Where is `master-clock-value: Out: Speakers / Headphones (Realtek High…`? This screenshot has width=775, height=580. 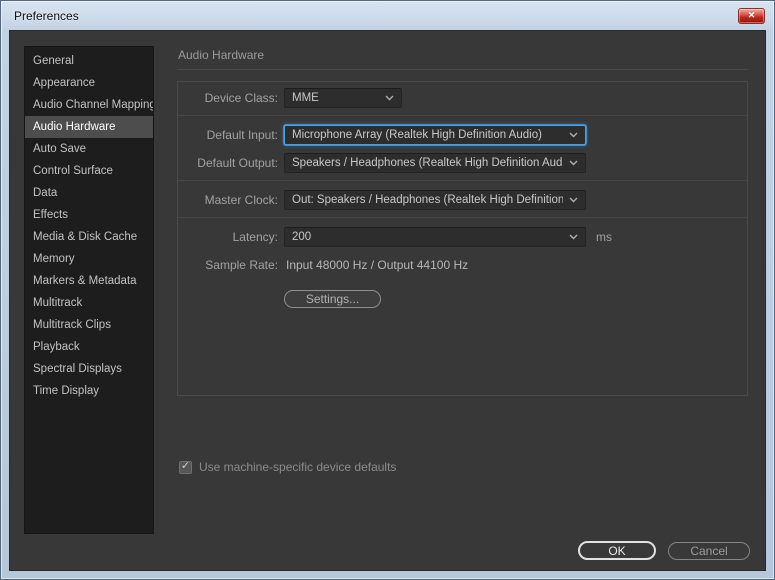 master-clock-value: Out: Speakers / Headphones (Realtek High… is located at coordinates (427, 200).